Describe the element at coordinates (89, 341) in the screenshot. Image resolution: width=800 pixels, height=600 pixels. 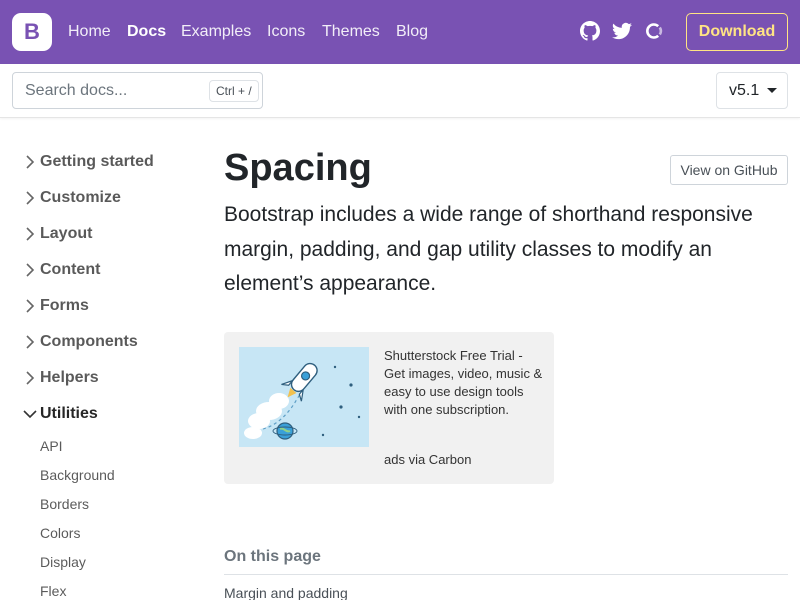
I see `sidebar-section-label: Components` at that location.